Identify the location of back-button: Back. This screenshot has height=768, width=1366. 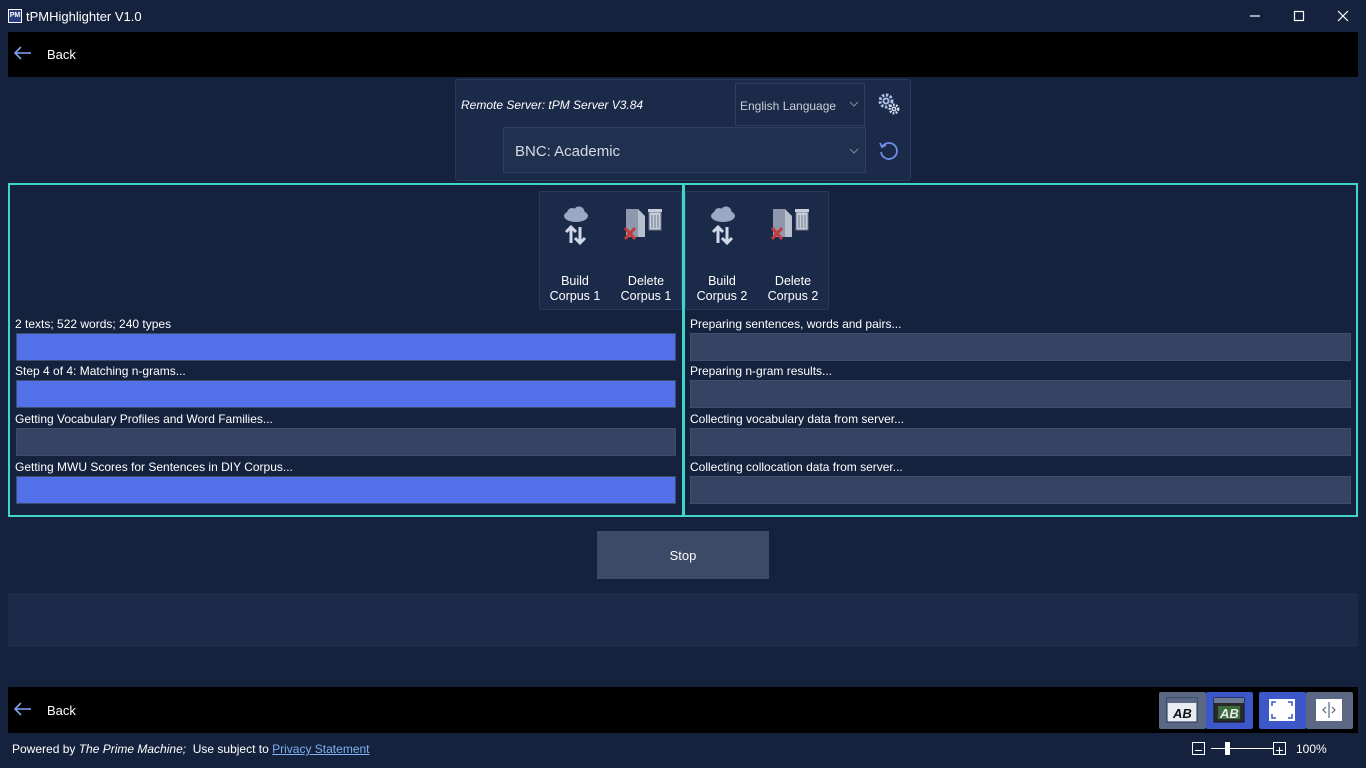
(61, 54).